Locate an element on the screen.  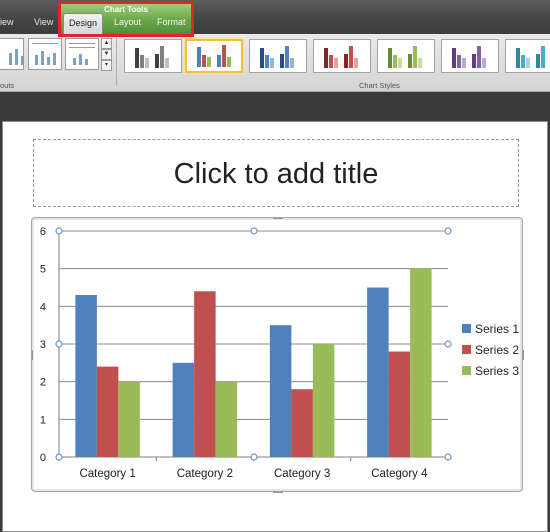
title-placeholder: Click to add title is located at coordinates (276, 173).